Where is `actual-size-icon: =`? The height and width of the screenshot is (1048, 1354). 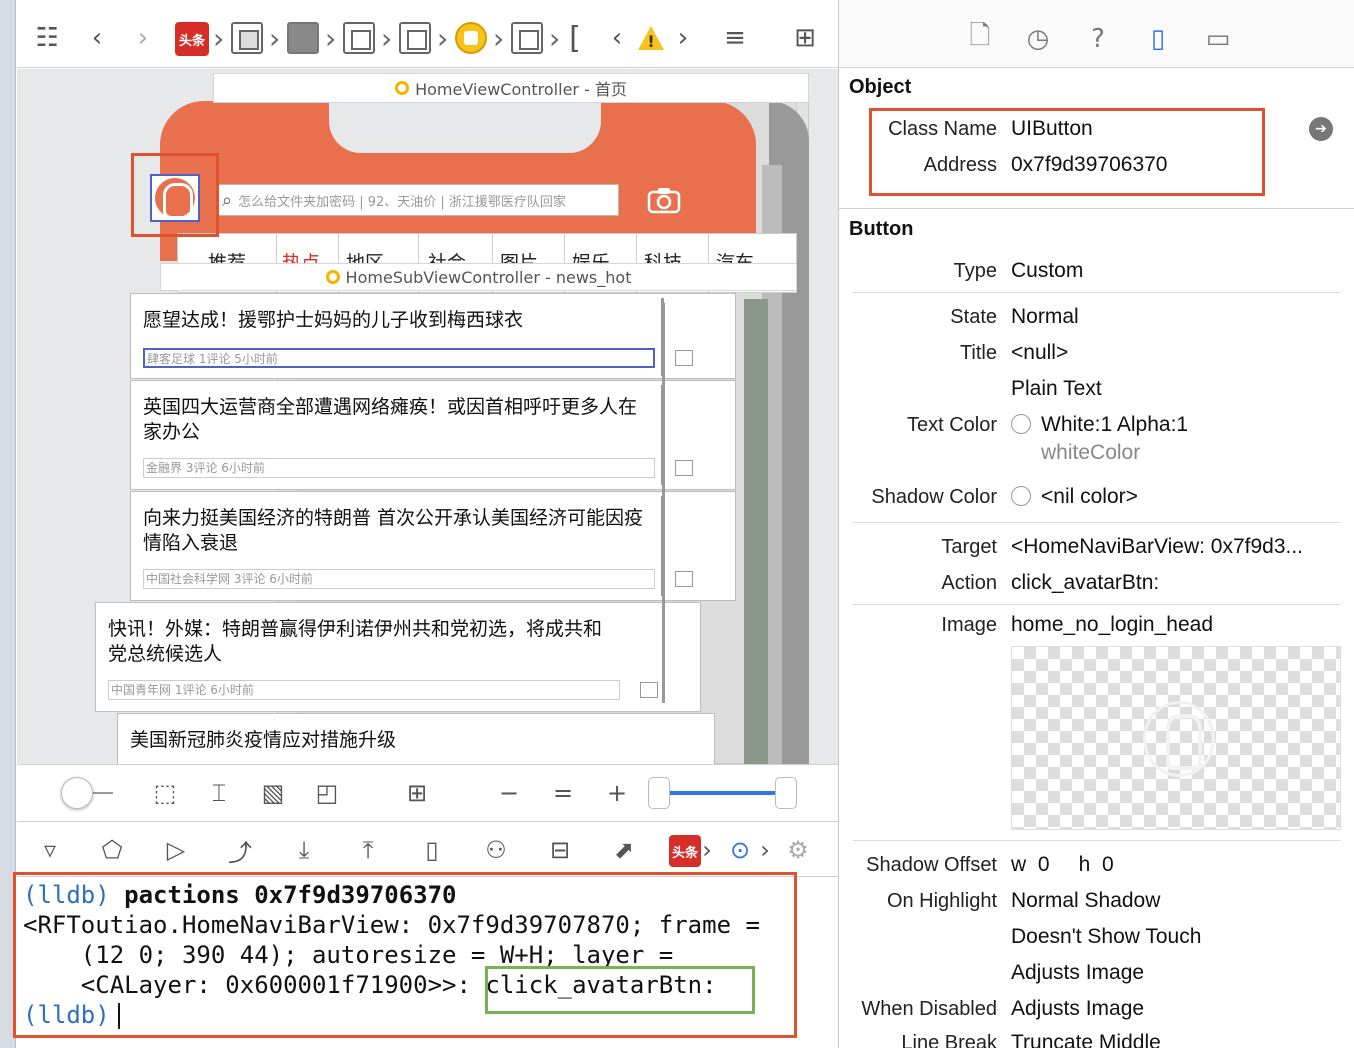
actual-size-icon: = is located at coordinates (563, 793).